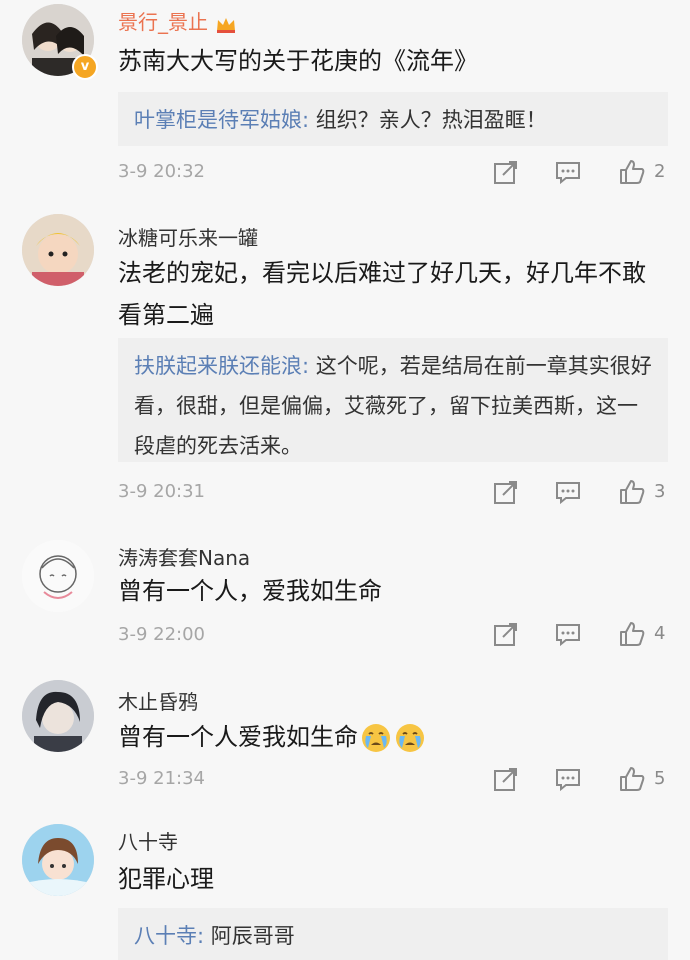 The height and width of the screenshot is (960, 690). Describe the element at coordinates (660, 633) in the screenshot. I see `like-count: 4` at that location.